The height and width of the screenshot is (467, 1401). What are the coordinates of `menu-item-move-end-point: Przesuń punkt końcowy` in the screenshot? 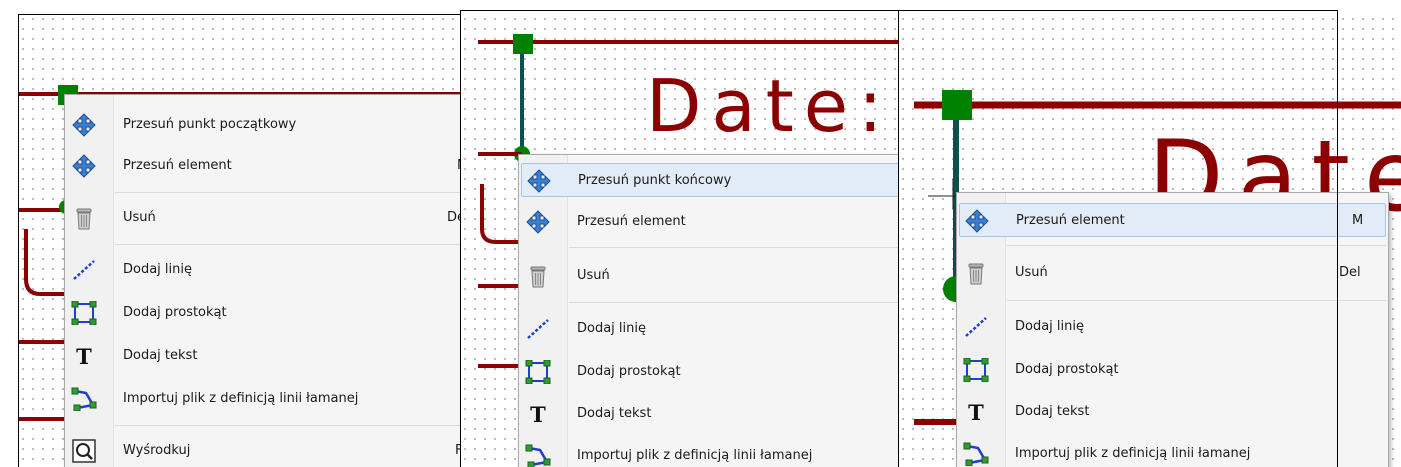 It's located at (709, 180).